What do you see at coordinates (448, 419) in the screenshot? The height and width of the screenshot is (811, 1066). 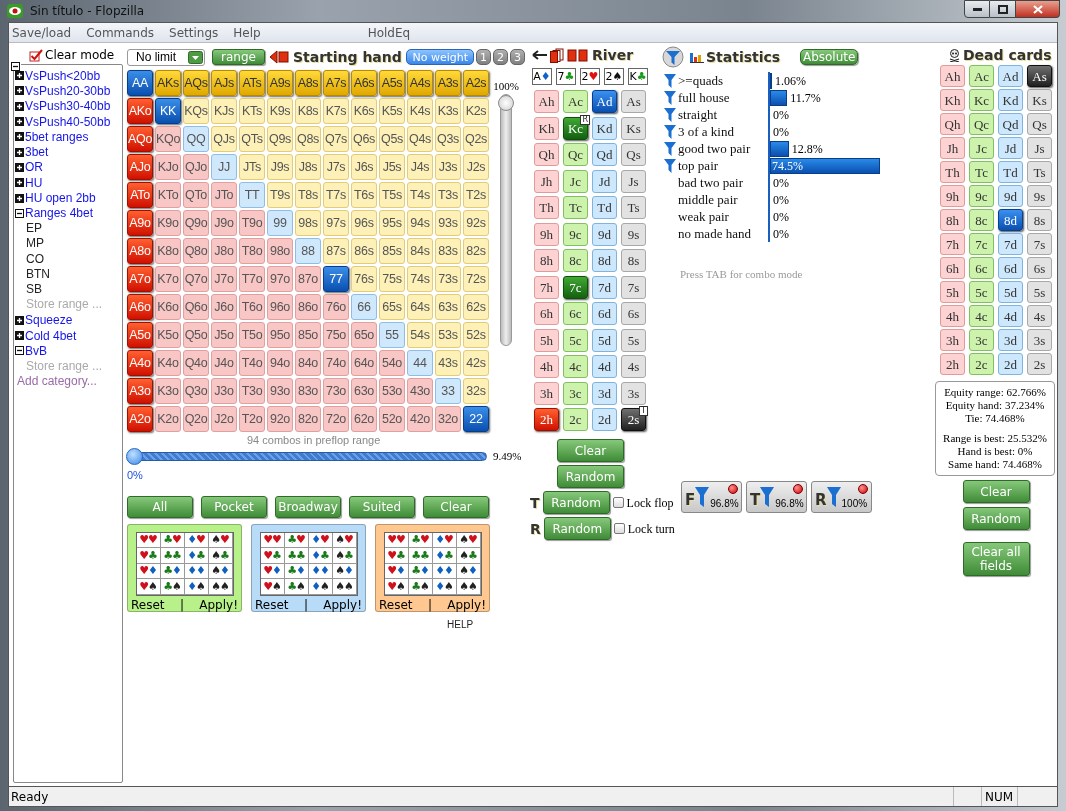 I see `hand-cell: 32o` at bounding box center [448, 419].